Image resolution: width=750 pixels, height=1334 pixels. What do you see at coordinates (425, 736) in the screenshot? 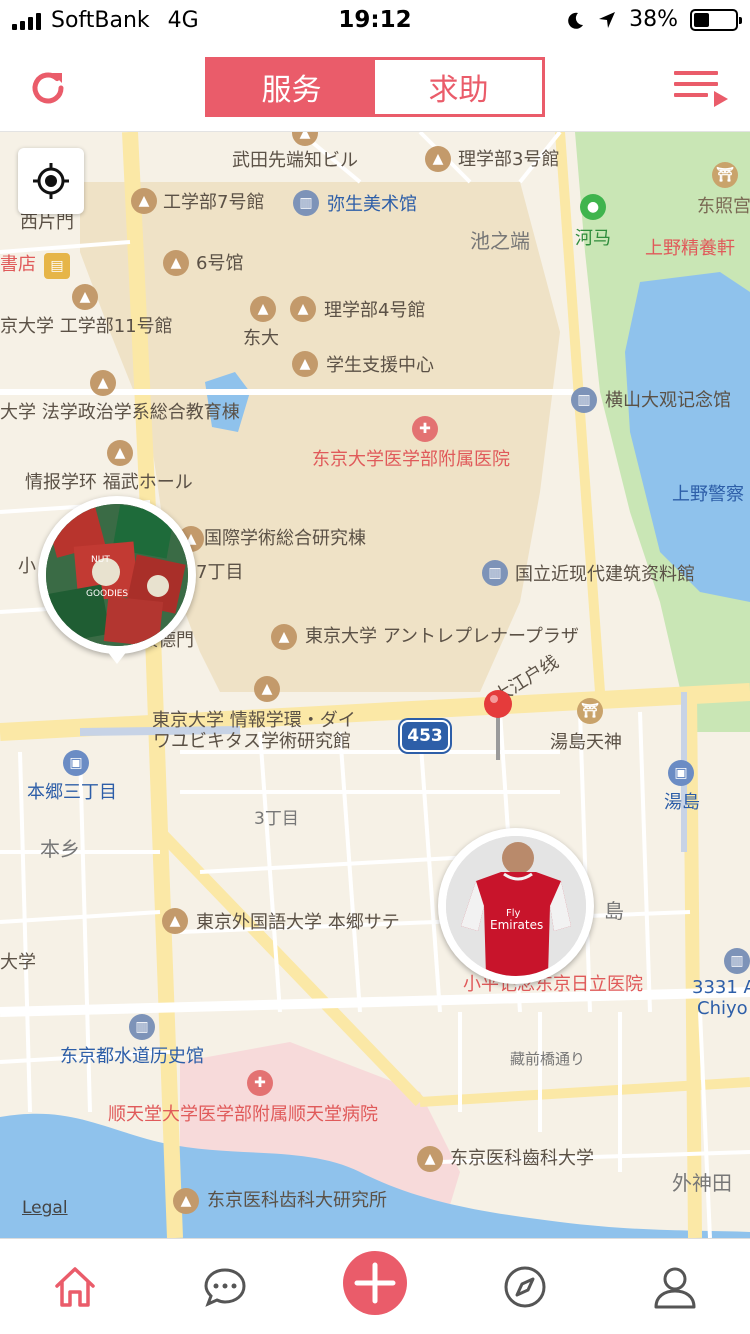
I see `route-shield: 453` at bounding box center [425, 736].